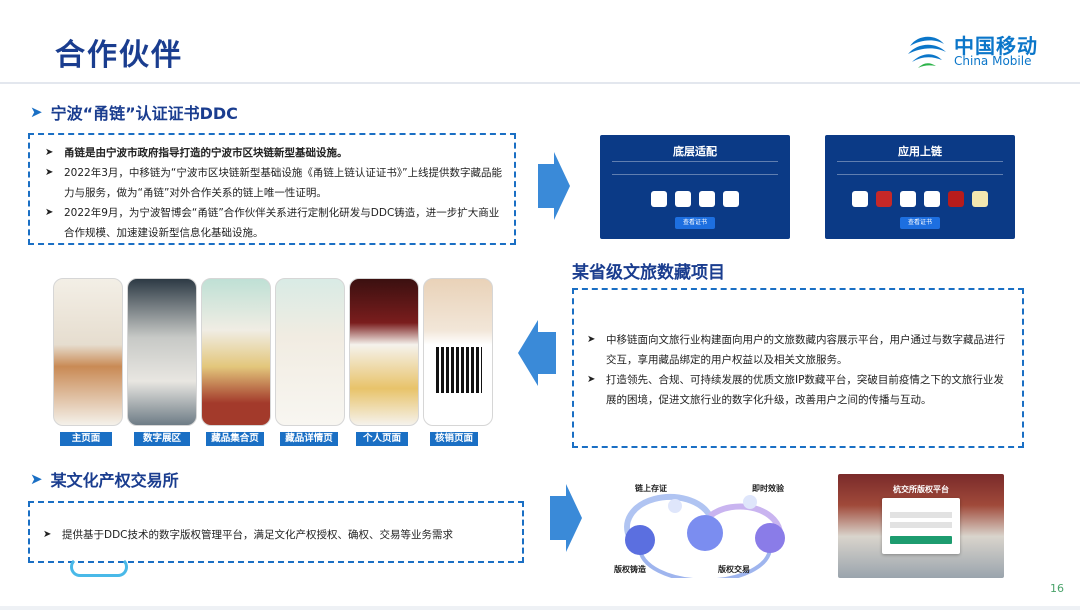  Describe the element at coordinates (86, 439) in the screenshot. I see `phone-label-home: 主页面` at that location.